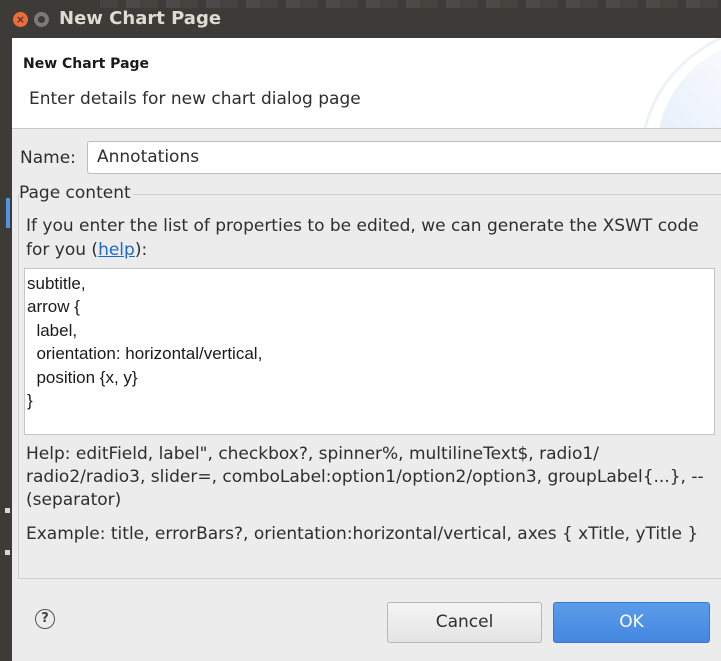  I want to click on background-window-edge, so click(6, 349).